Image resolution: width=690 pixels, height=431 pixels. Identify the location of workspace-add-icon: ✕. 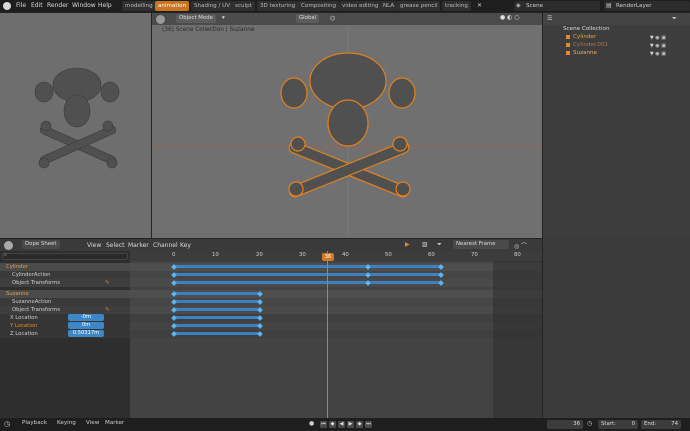
(479, 5).